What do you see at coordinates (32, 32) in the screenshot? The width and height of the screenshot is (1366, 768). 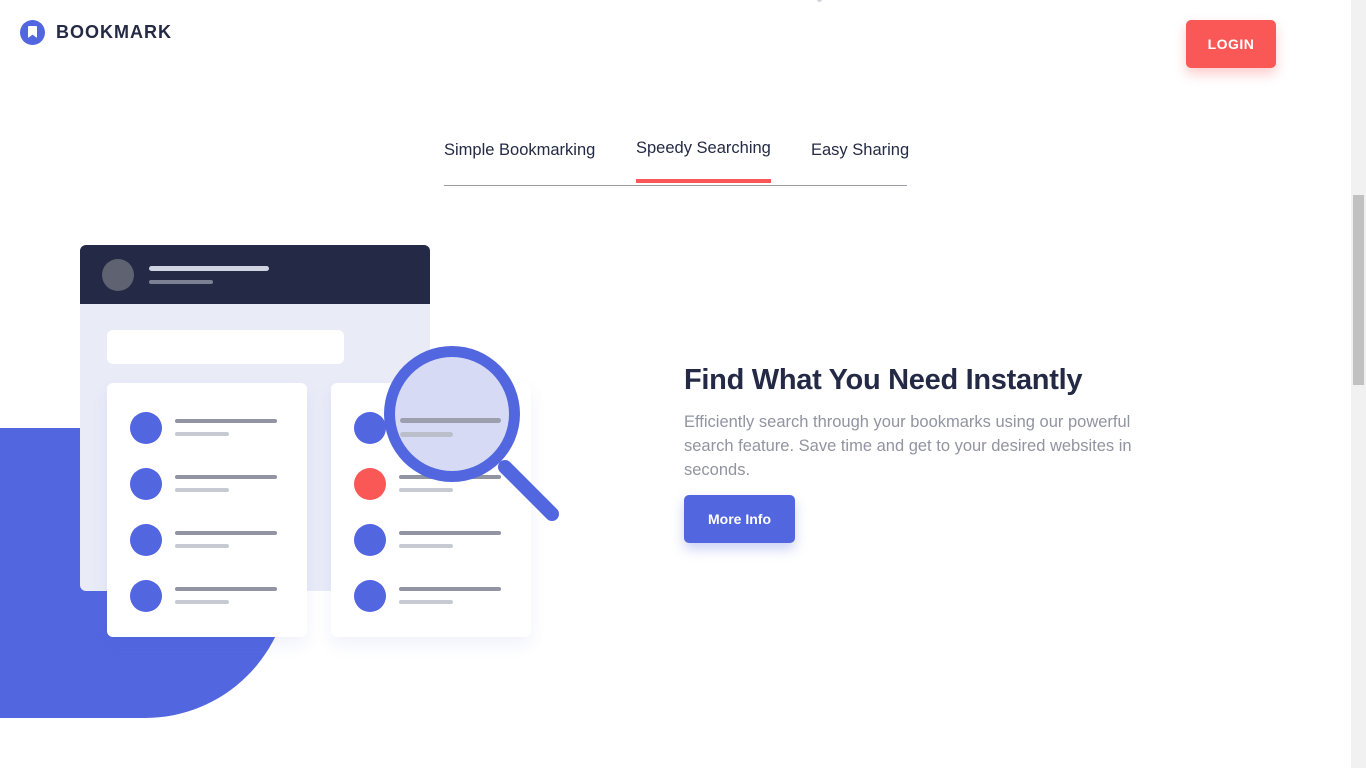 I see `bookmark-icon` at bounding box center [32, 32].